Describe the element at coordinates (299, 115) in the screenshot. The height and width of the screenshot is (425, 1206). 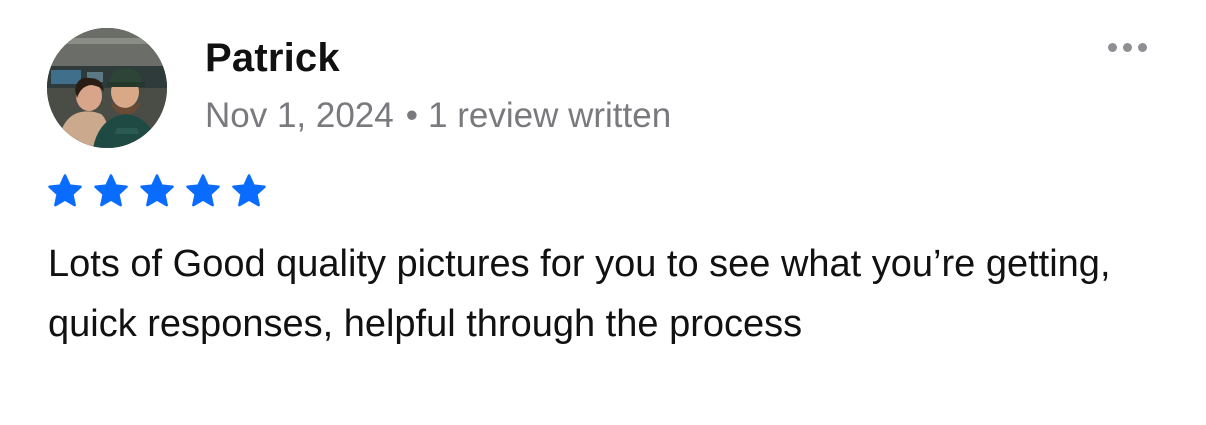
I see `review-date: Nov 1, 2024` at that location.